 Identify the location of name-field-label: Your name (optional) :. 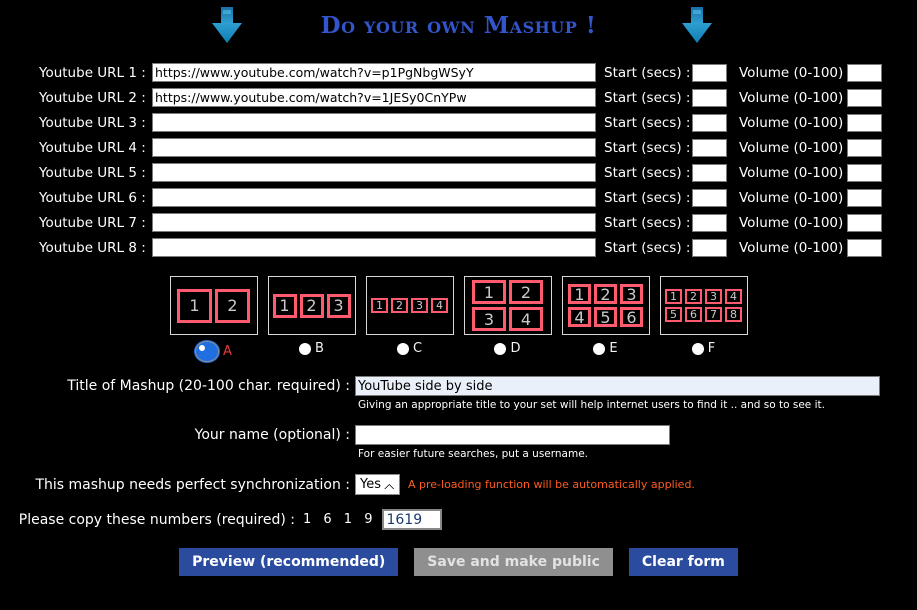
(272, 435).